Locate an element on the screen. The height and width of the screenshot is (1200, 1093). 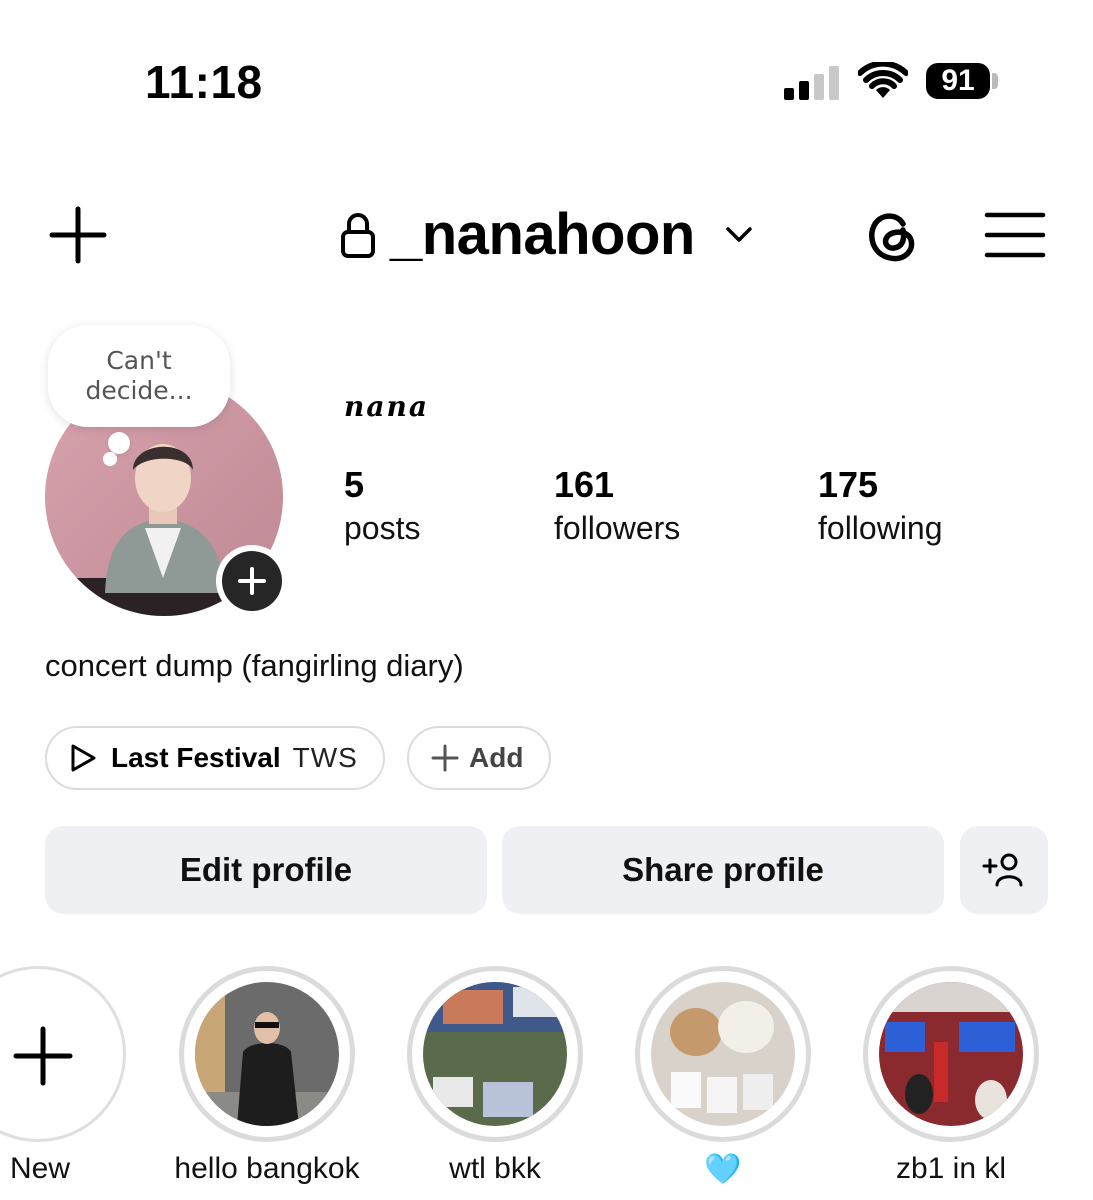
threads-icon is located at coordinates (891, 235).